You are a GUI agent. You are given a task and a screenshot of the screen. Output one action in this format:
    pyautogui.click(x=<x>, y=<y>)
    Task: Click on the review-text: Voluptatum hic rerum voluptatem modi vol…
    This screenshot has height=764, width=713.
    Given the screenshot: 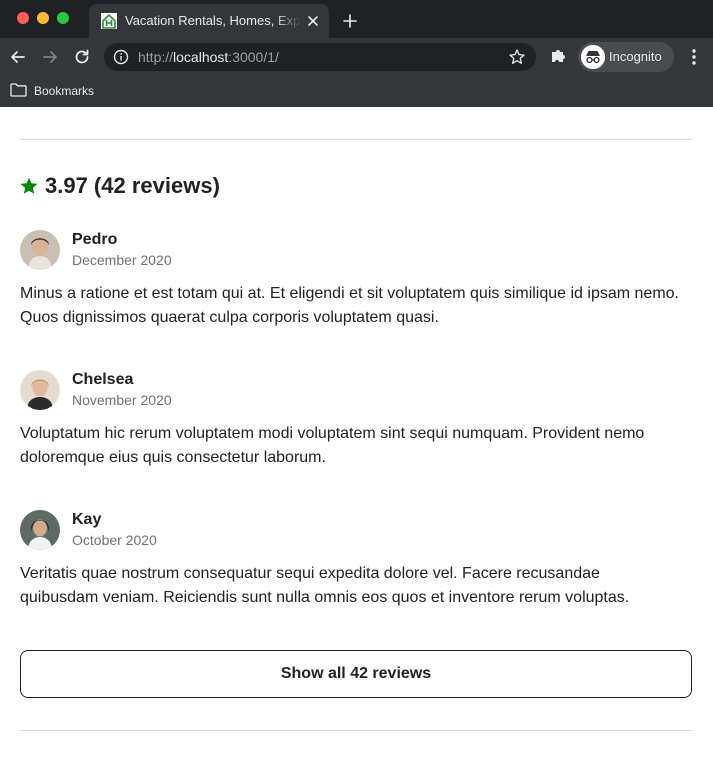 What is the action you would take?
    pyautogui.click(x=332, y=445)
    